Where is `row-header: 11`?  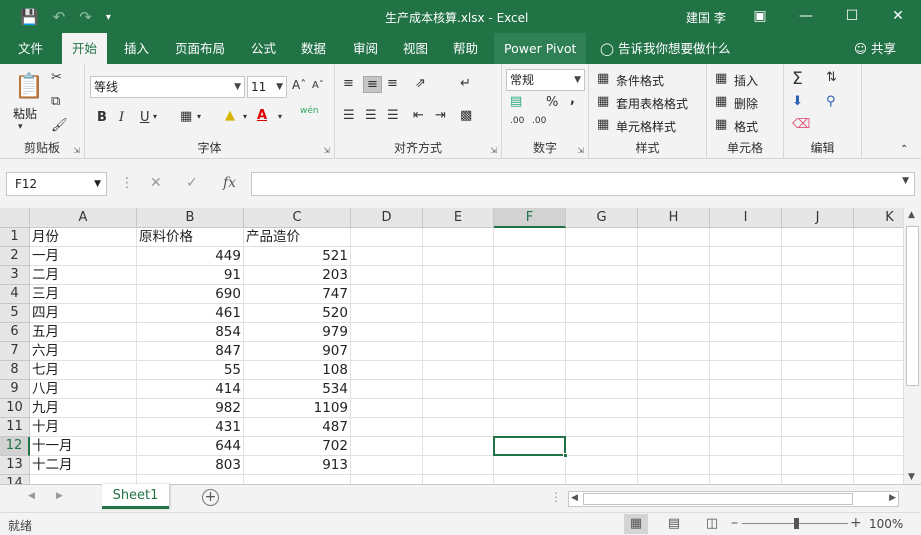
row-header: 11 is located at coordinates (15, 427).